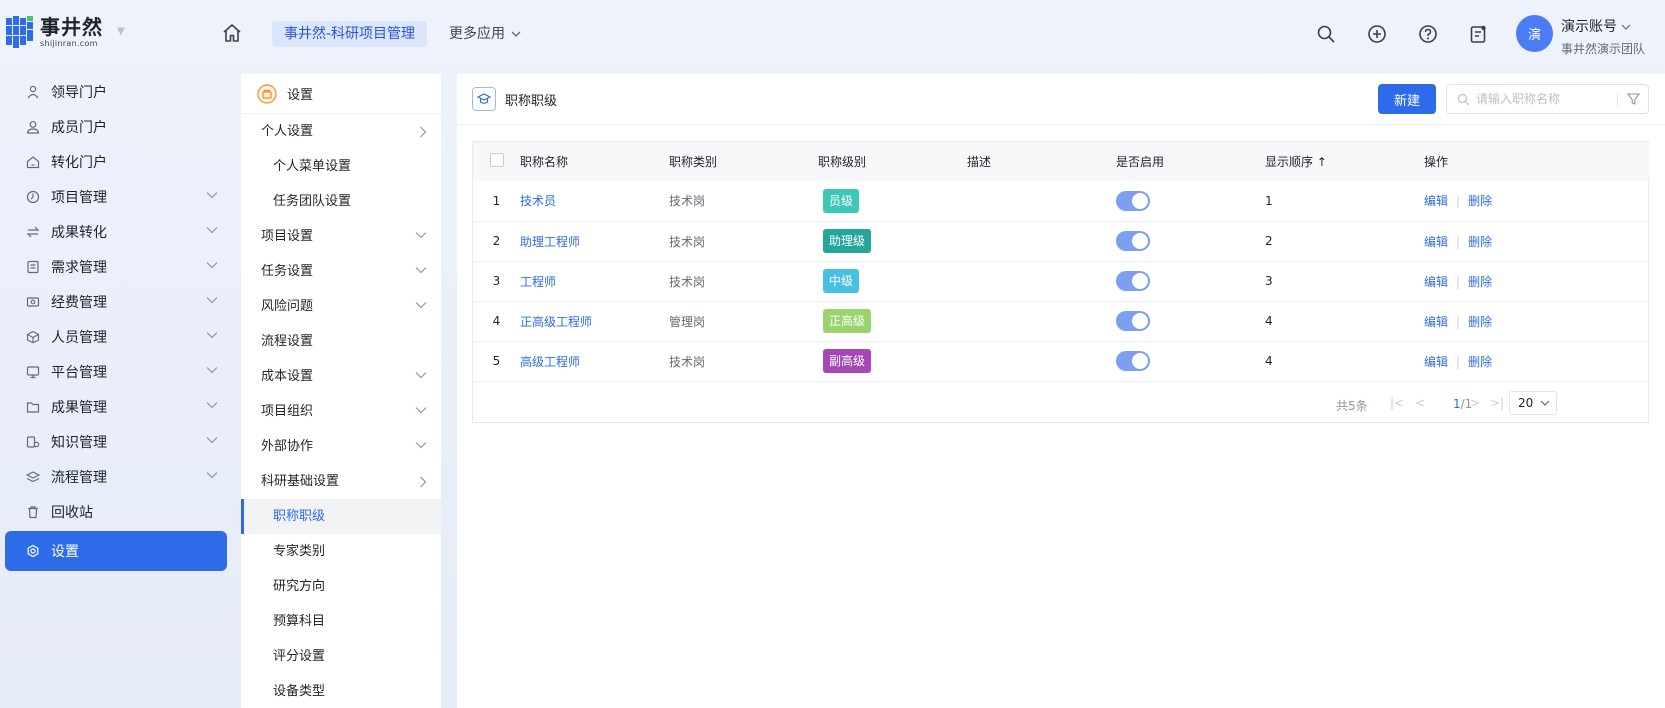 The height and width of the screenshot is (708, 1665). What do you see at coordinates (116, 196) in the screenshot?
I see `sidebar-item-project-management: 项目管理` at bounding box center [116, 196].